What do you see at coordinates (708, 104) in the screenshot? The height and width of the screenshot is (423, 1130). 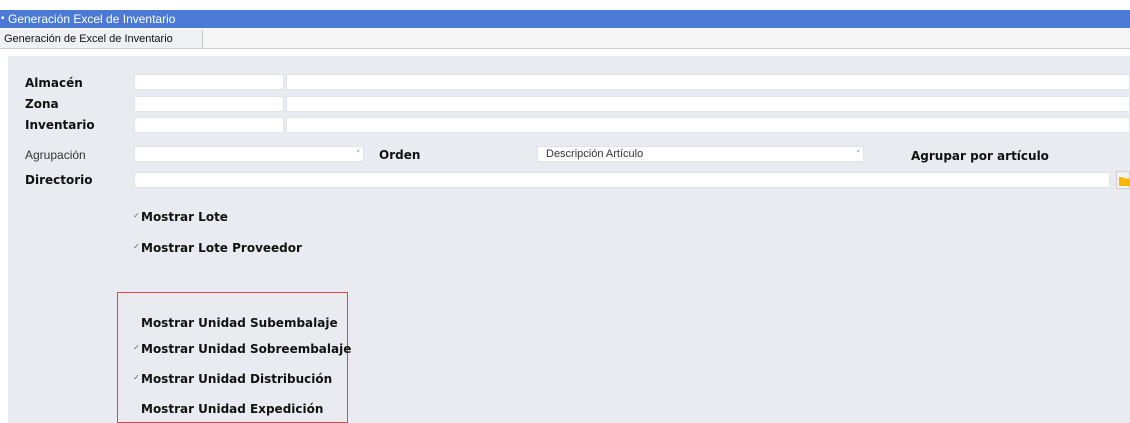 I see `zona-desc-input` at bounding box center [708, 104].